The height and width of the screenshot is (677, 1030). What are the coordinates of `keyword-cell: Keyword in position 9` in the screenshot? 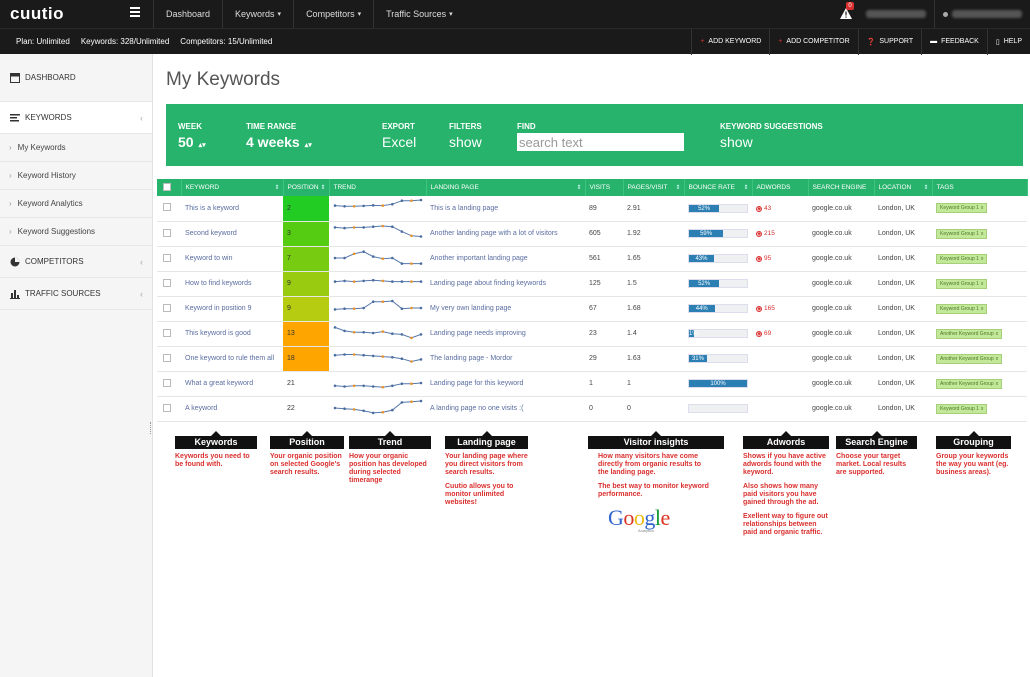 It's located at (232, 308).